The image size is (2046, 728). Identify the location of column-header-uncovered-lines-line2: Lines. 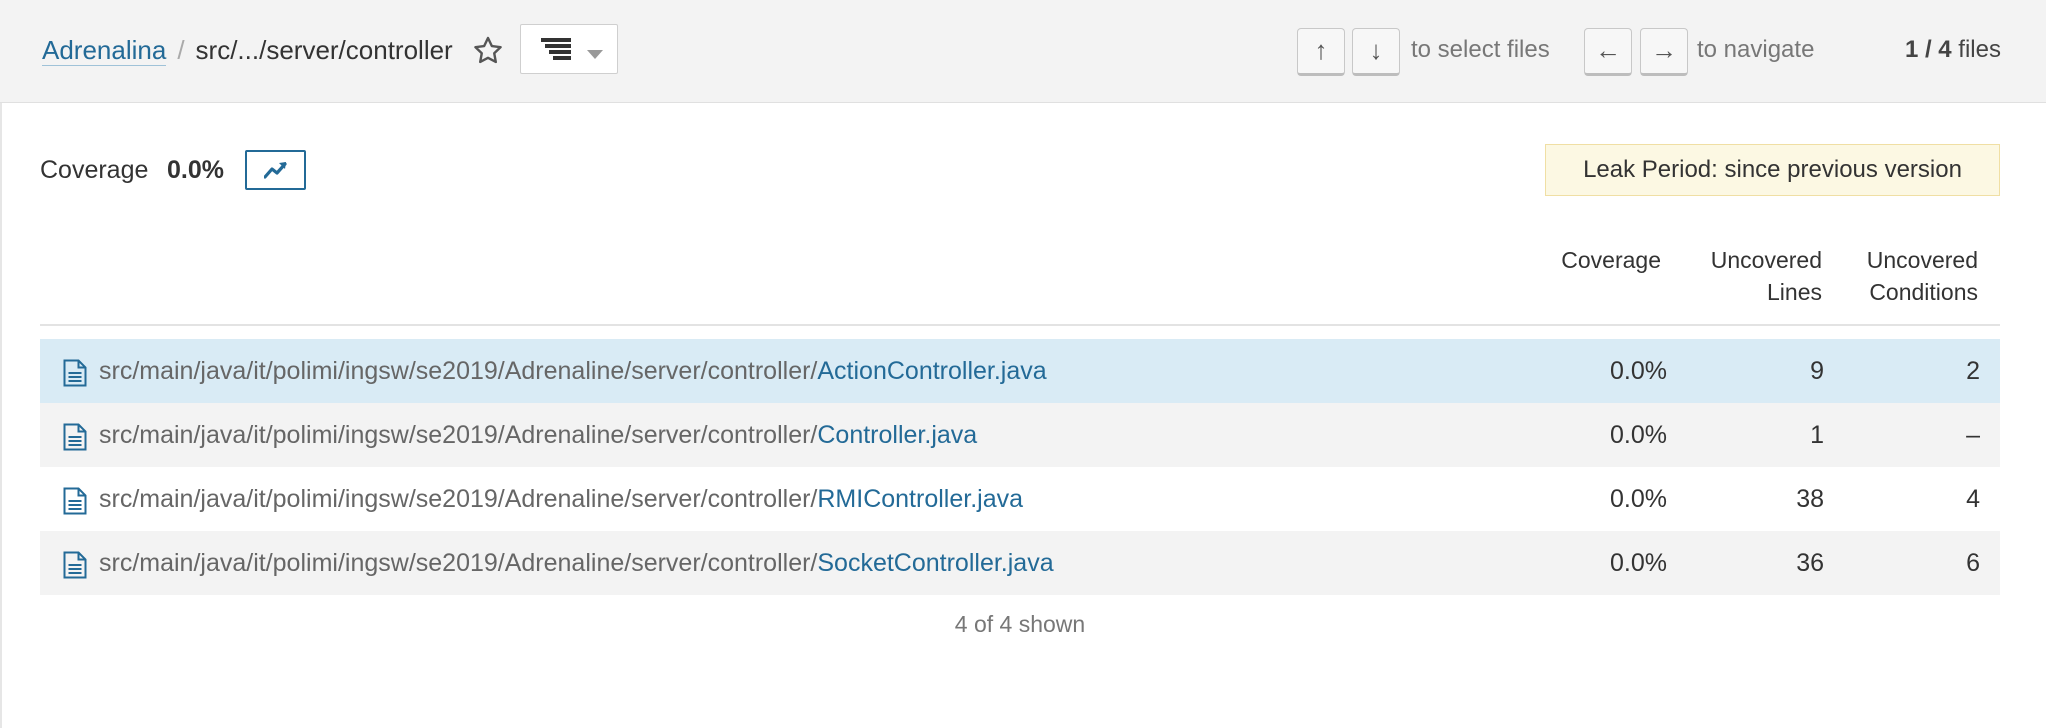
(1794, 292).